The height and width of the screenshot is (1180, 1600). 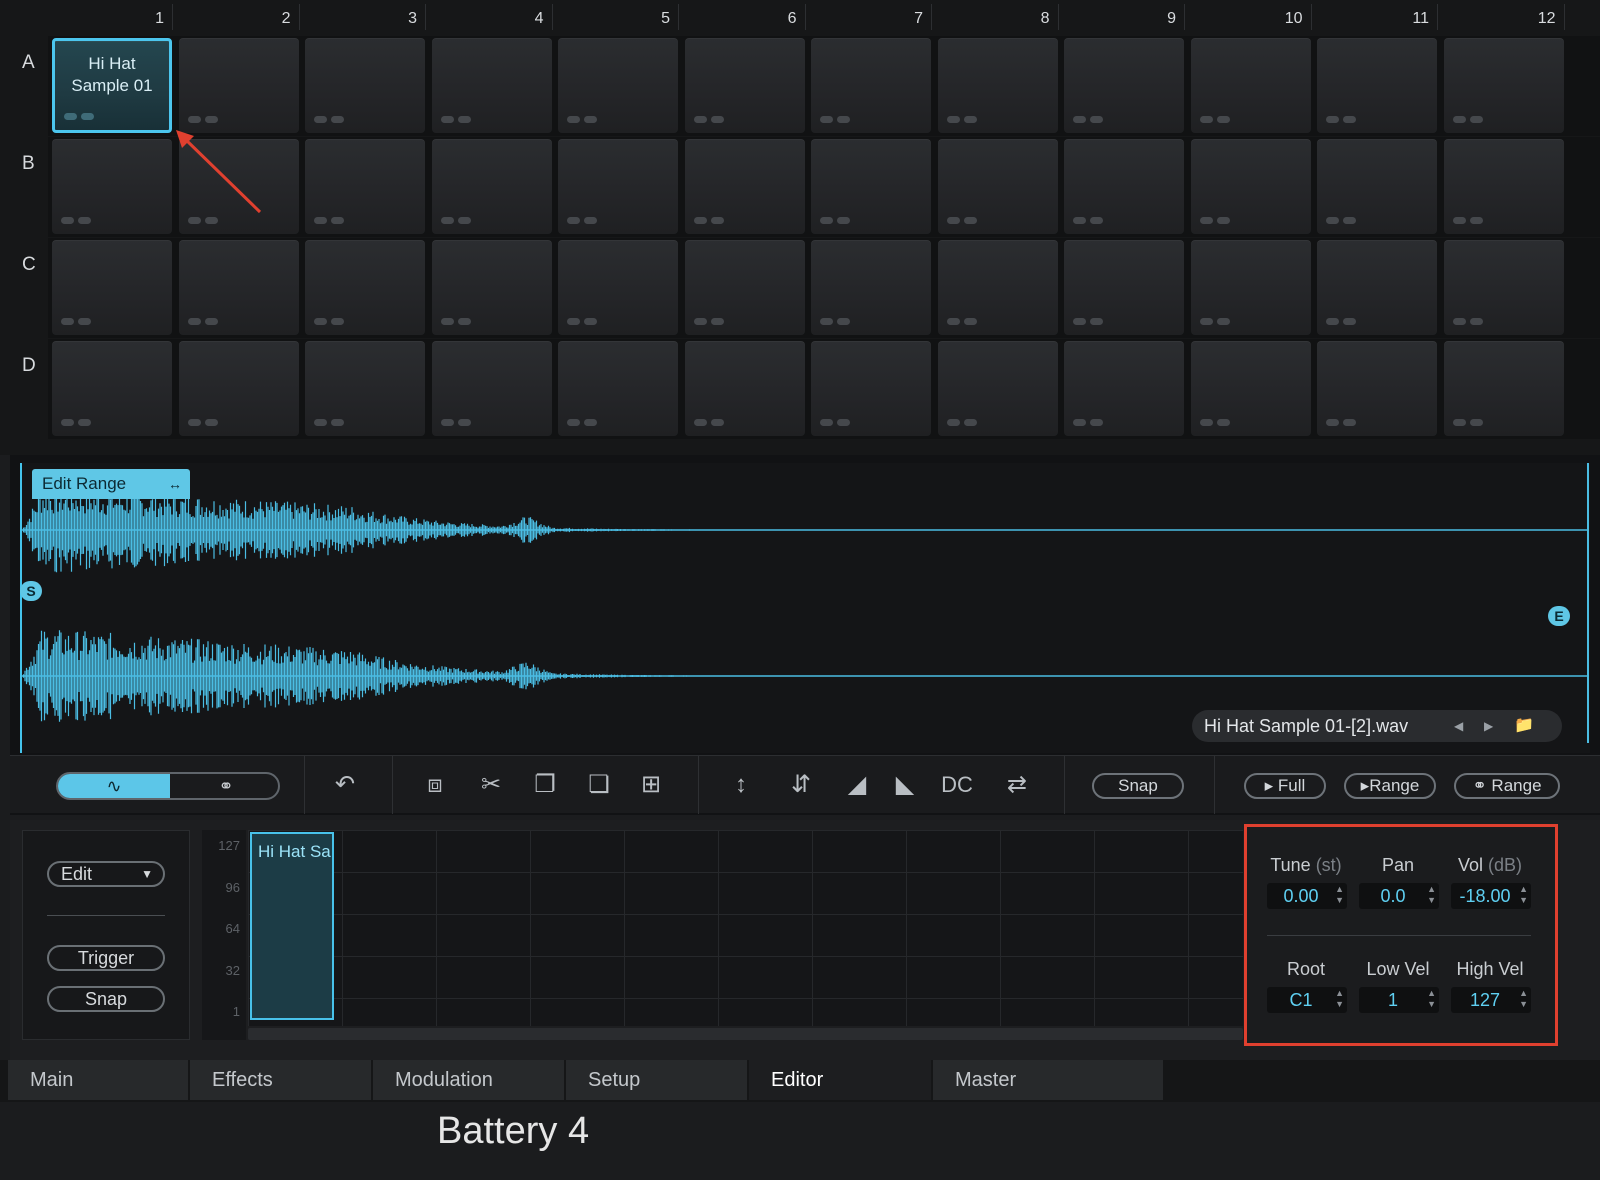 I want to click on tab-main: Main, so click(x=98, y=1080).